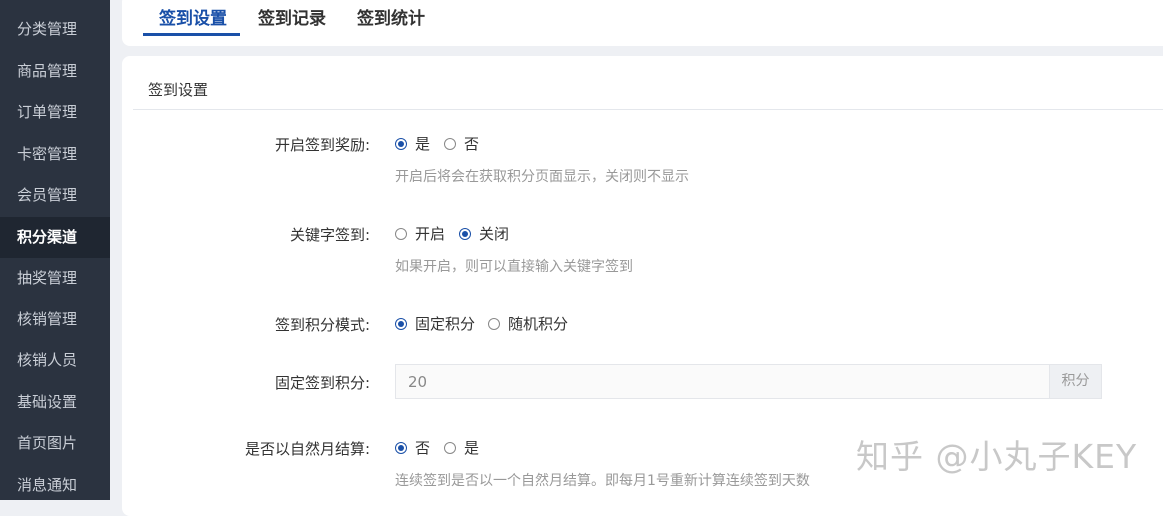  I want to click on natural-month-help: 连续签到是否以一个自然月结算。即每月1号重新计算连续签到天数, so click(602, 481).